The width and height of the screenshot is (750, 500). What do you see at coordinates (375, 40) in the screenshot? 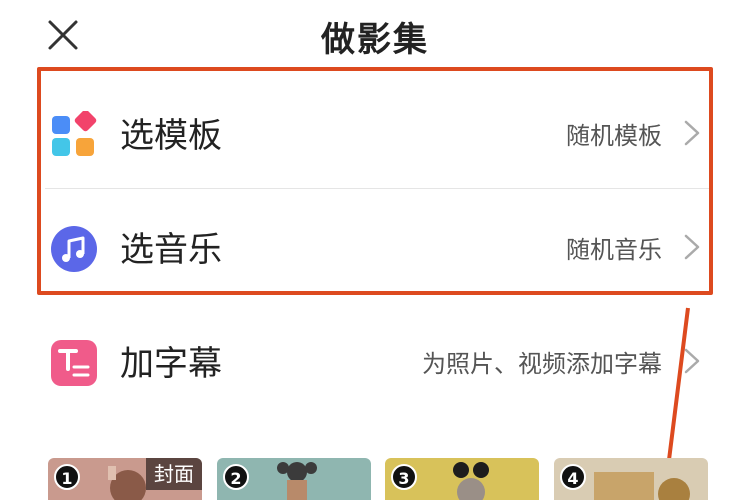
I see `page-title: 做影集` at bounding box center [375, 40].